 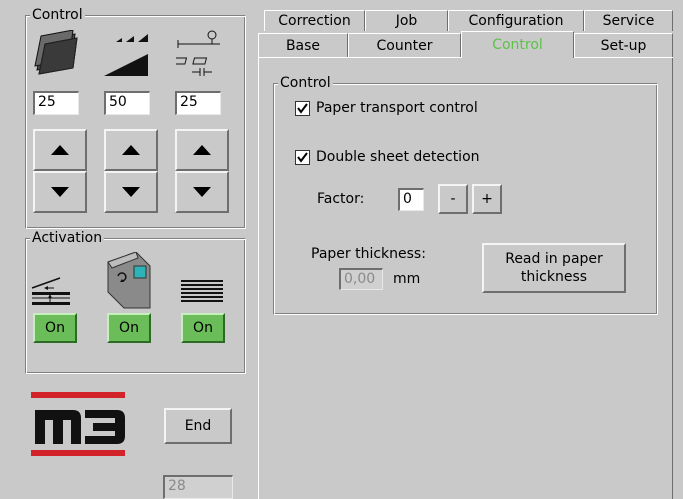 I want to click on activation-on-button-3: On, so click(x=203, y=328).